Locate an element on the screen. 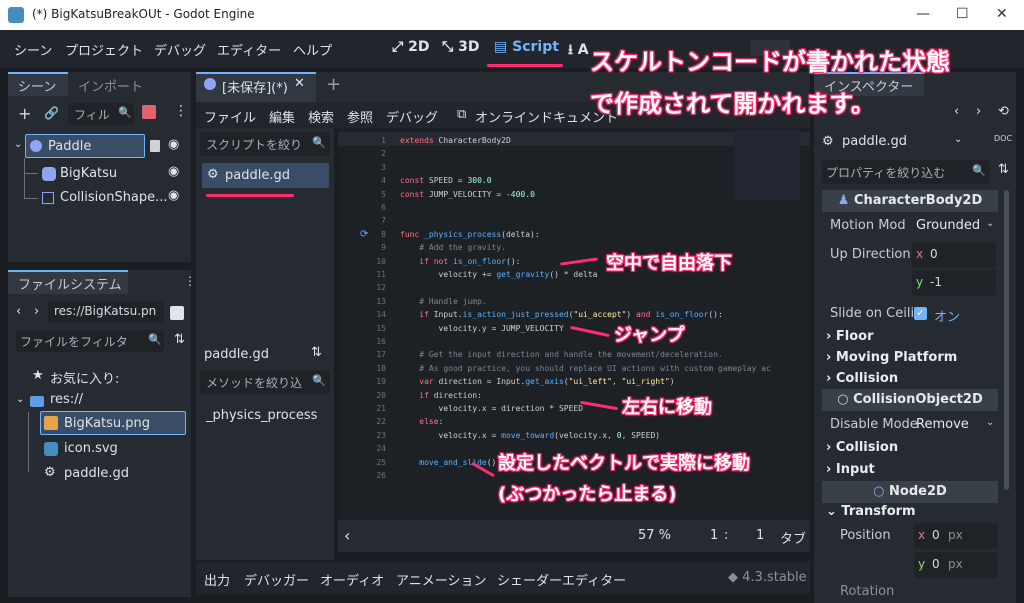 This screenshot has height=603, width=1024. code-line: 9 # Add the gravity. is located at coordinates (573, 249).